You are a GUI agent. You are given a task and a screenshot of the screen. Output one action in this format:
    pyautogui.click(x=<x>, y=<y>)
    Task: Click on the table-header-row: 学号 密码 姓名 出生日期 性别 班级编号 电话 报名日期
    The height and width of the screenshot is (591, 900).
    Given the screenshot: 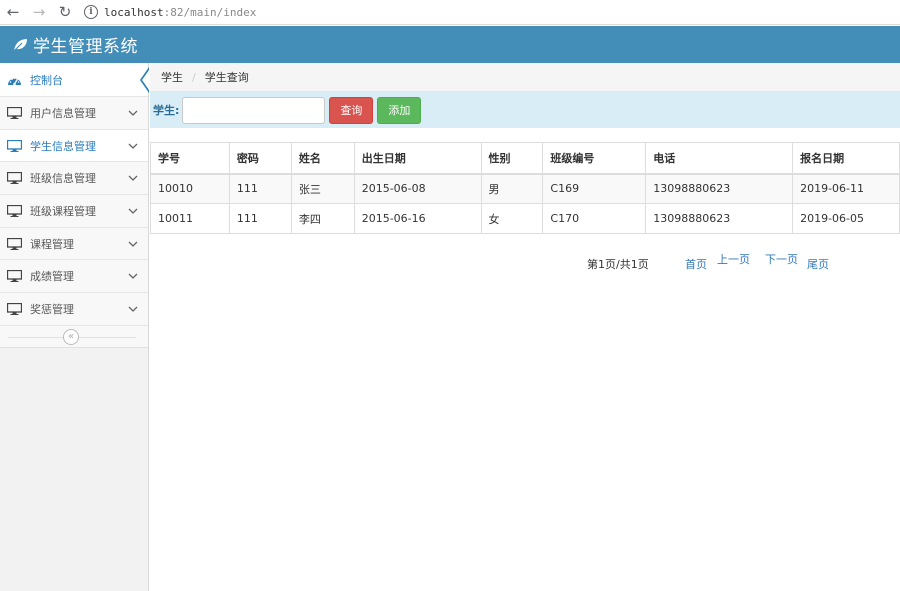 What is the action you would take?
    pyautogui.click(x=525, y=158)
    